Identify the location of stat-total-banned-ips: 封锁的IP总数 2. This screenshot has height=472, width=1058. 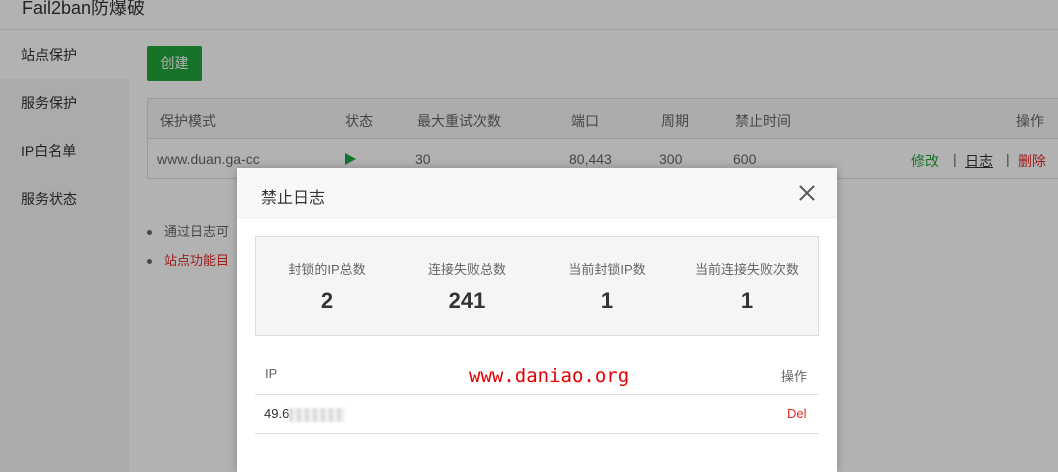
(327, 275).